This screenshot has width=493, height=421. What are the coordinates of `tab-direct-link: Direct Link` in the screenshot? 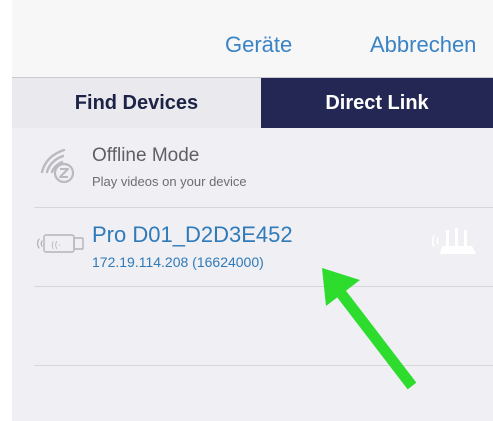 It's located at (377, 103).